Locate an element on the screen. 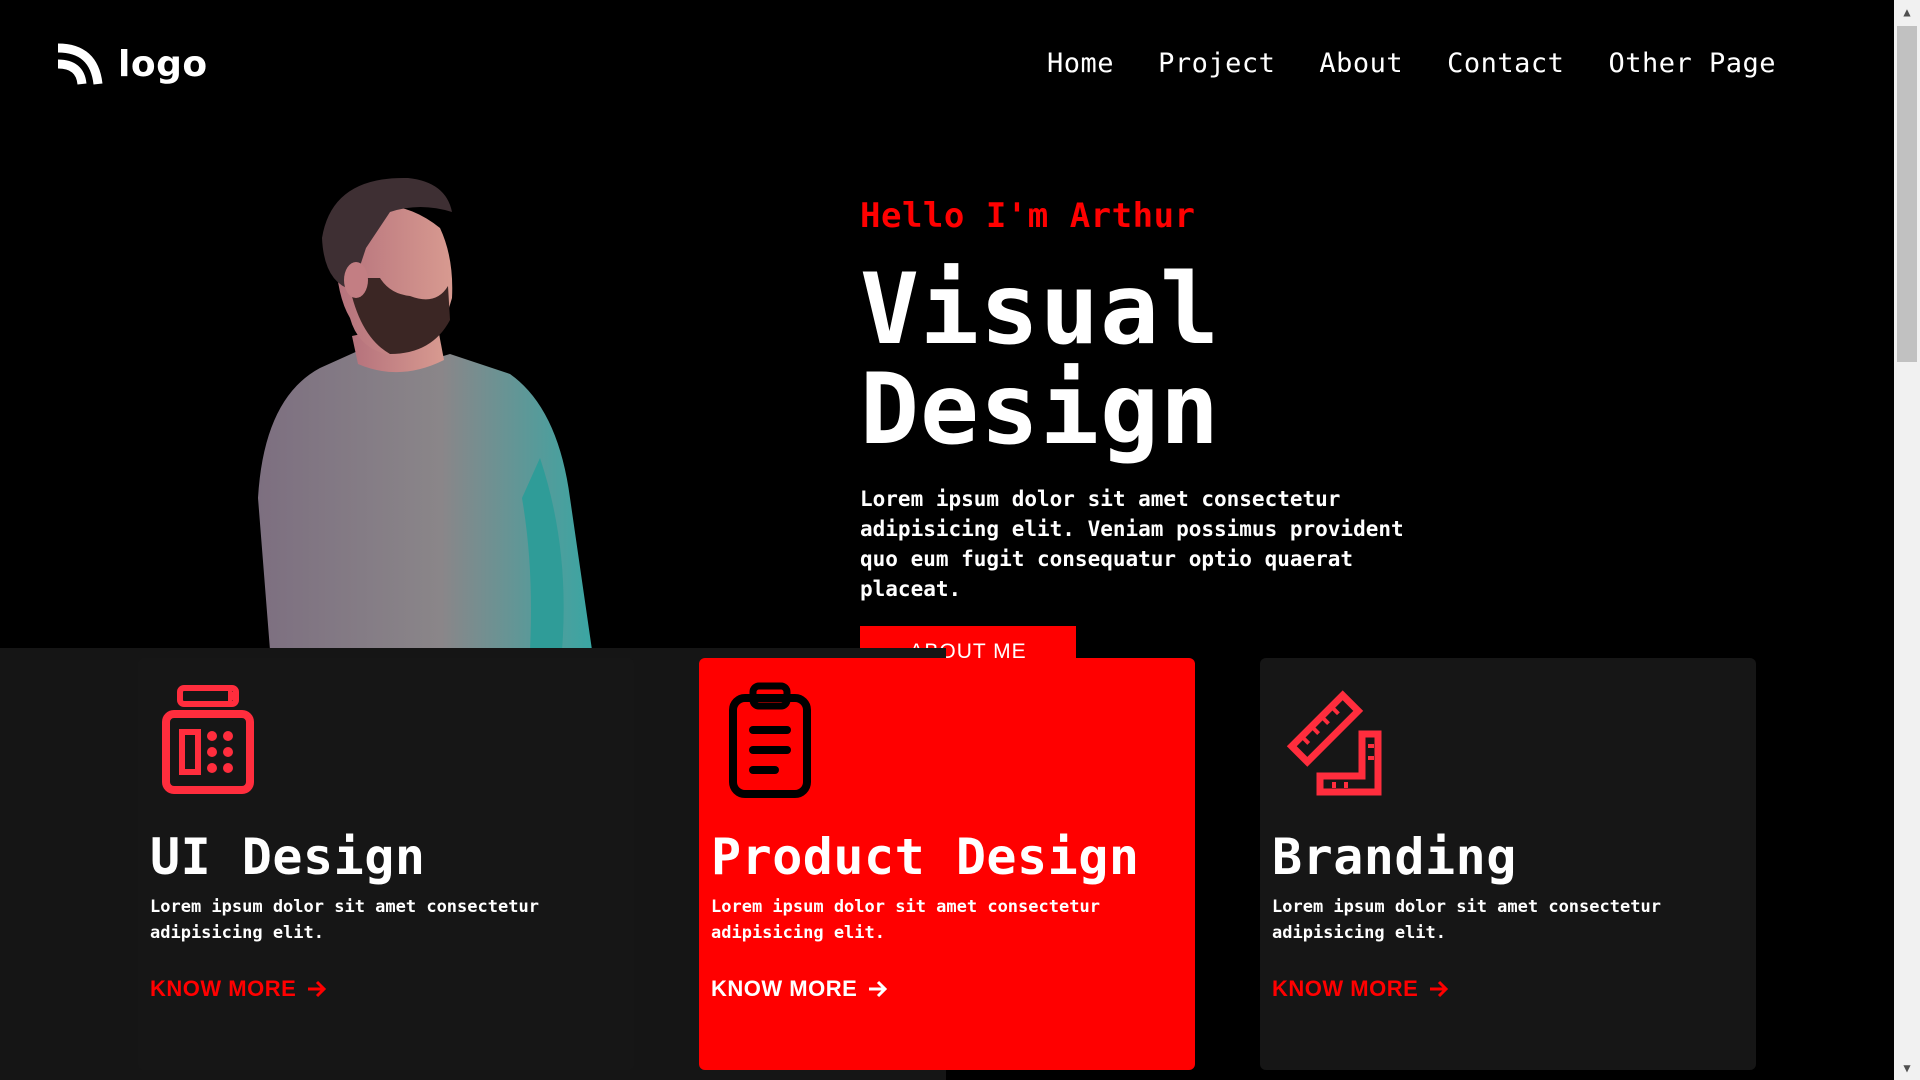 The height and width of the screenshot is (1080, 1920). main-nav: Home Project About Contact Other Page is located at coordinates (1411, 63).